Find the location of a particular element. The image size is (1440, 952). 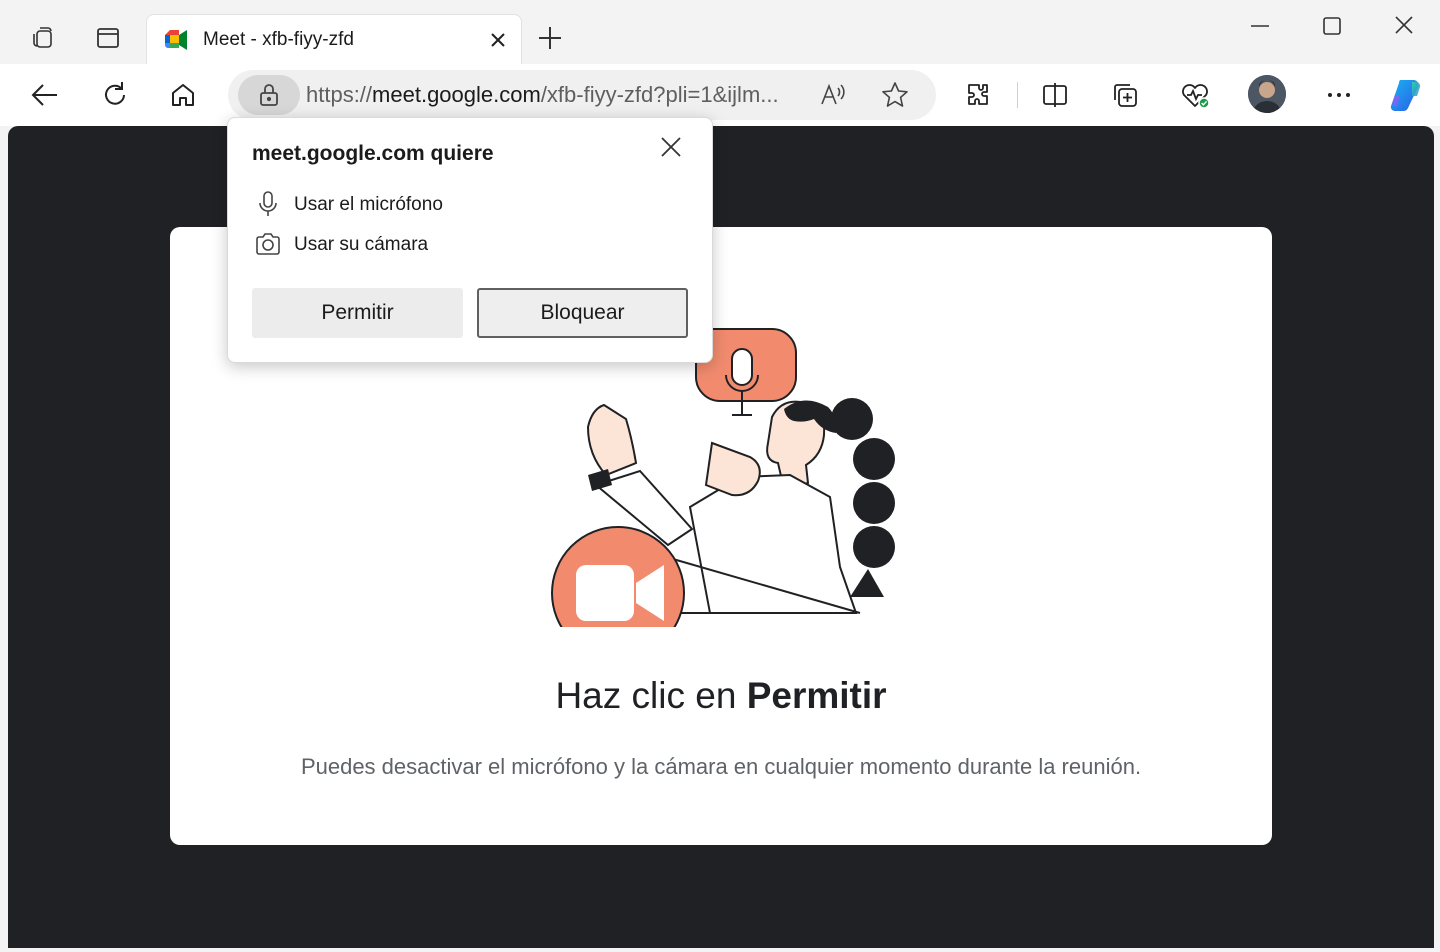

browser-essentials-icon is located at coordinates (1195, 95).